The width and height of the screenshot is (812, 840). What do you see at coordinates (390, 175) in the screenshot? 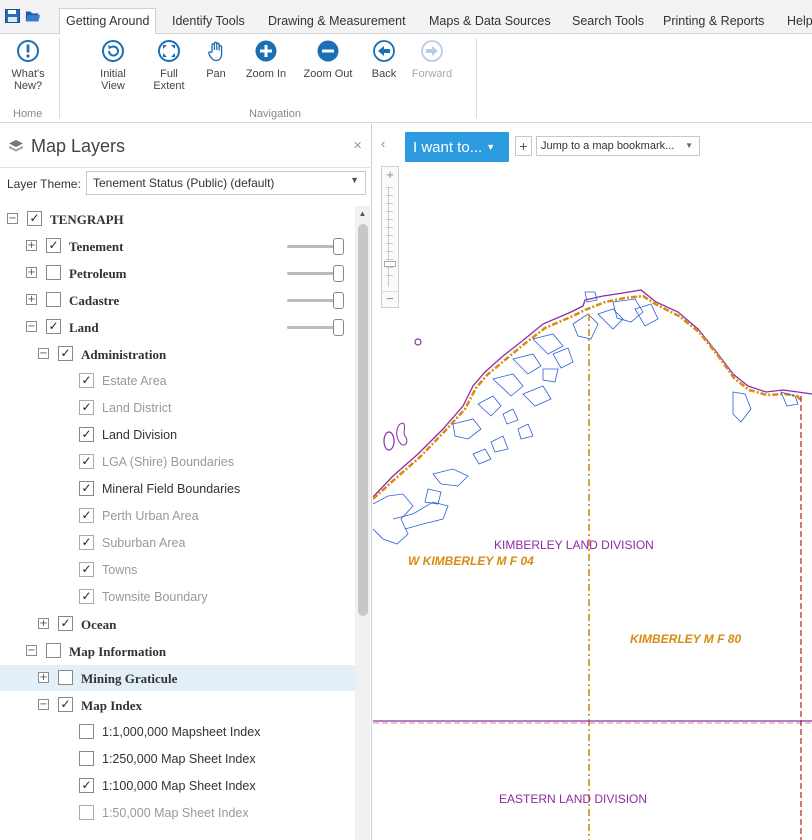
I see `zoom-plus-icon: +` at bounding box center [390, 175].